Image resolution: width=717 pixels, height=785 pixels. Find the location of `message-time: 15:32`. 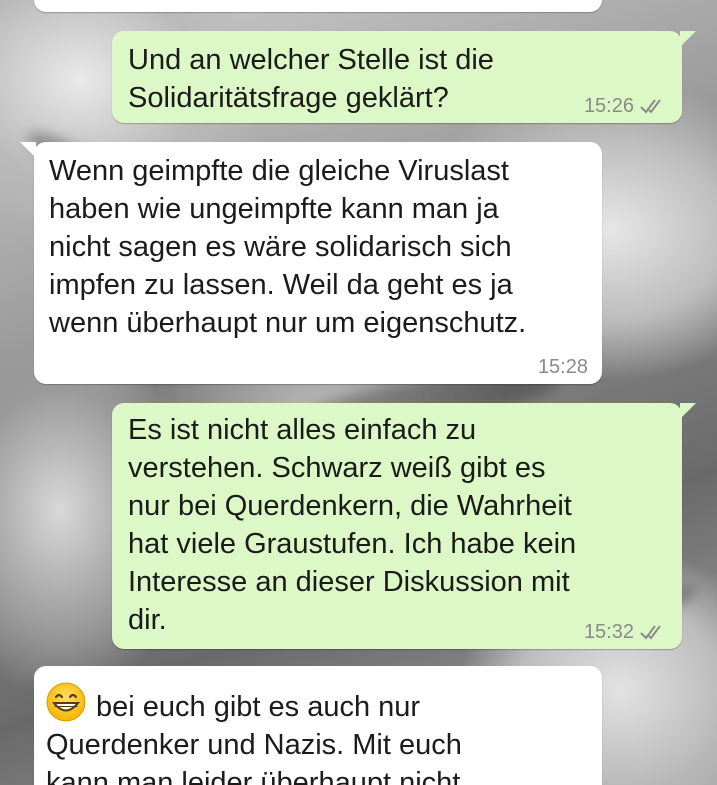

message-time: 15:32 is located at coordinates (608, 632).